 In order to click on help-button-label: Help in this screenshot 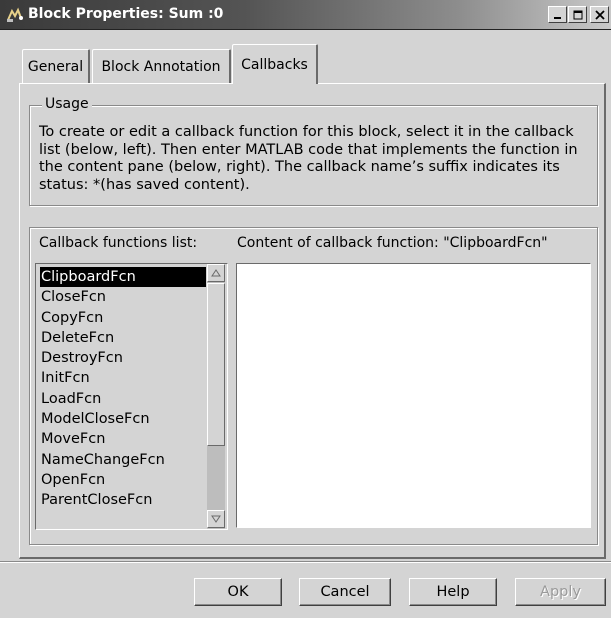, I will do `click(453, 592)`.